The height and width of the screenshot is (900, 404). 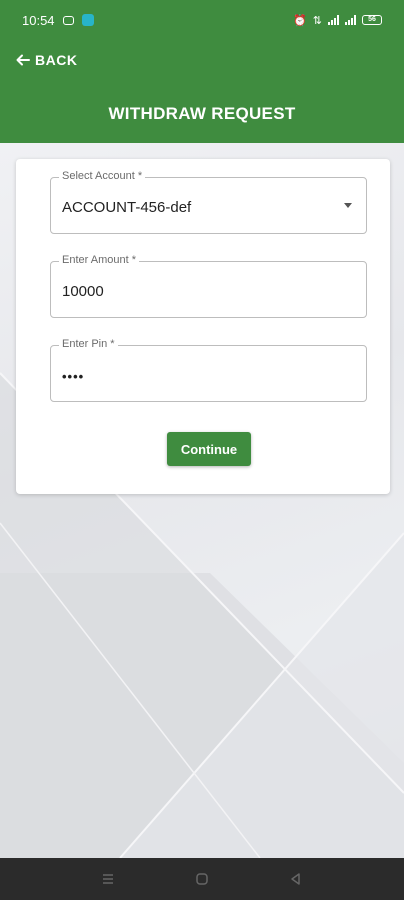 I want to click on pin-label: Enter Pin *, so click(x=88, y=344).